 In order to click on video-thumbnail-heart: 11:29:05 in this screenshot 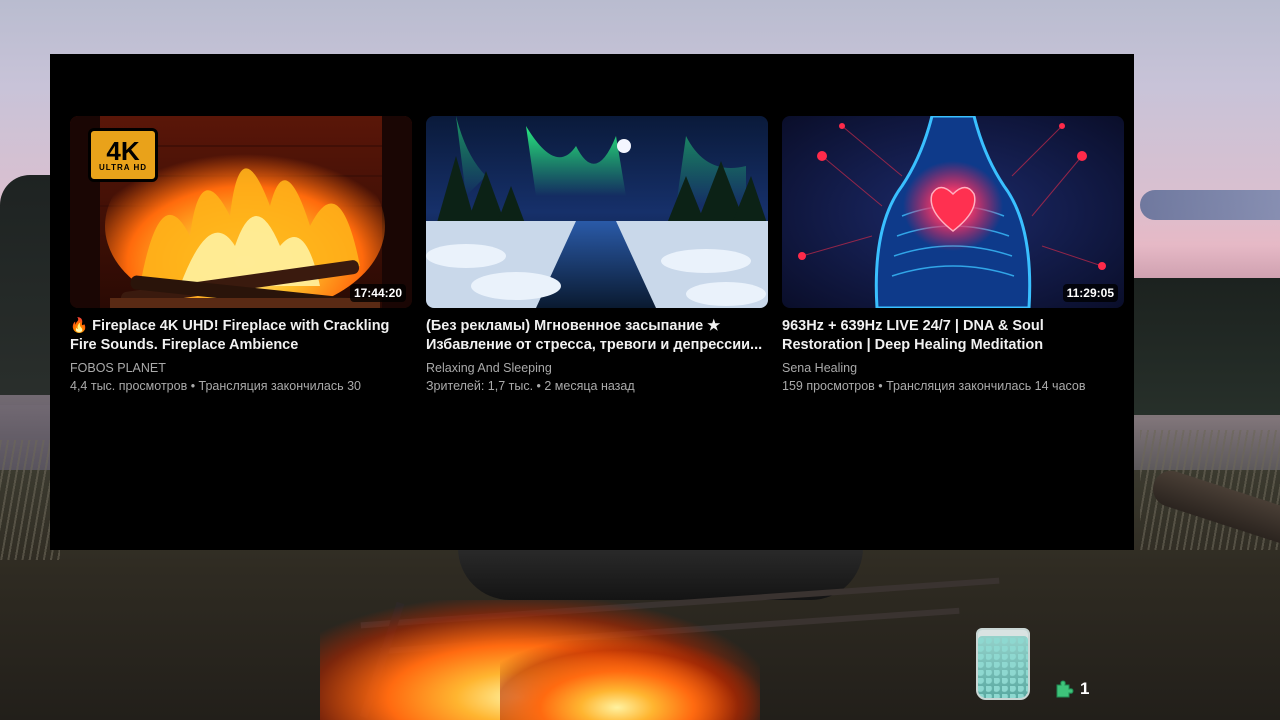, I will do `click(953, 212)`.